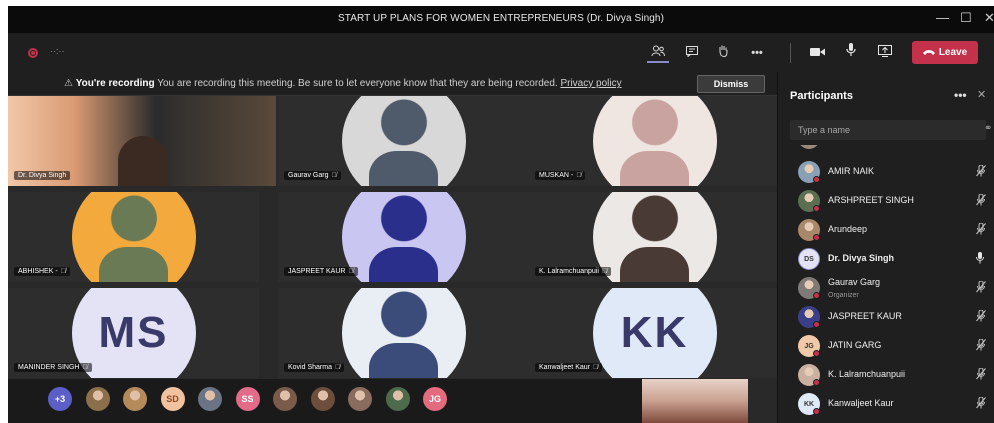  What do you see at coordinates (981, 94) in the screenshot?
I see `panel-close-icon: ✕` at bounding box center [981, 94].